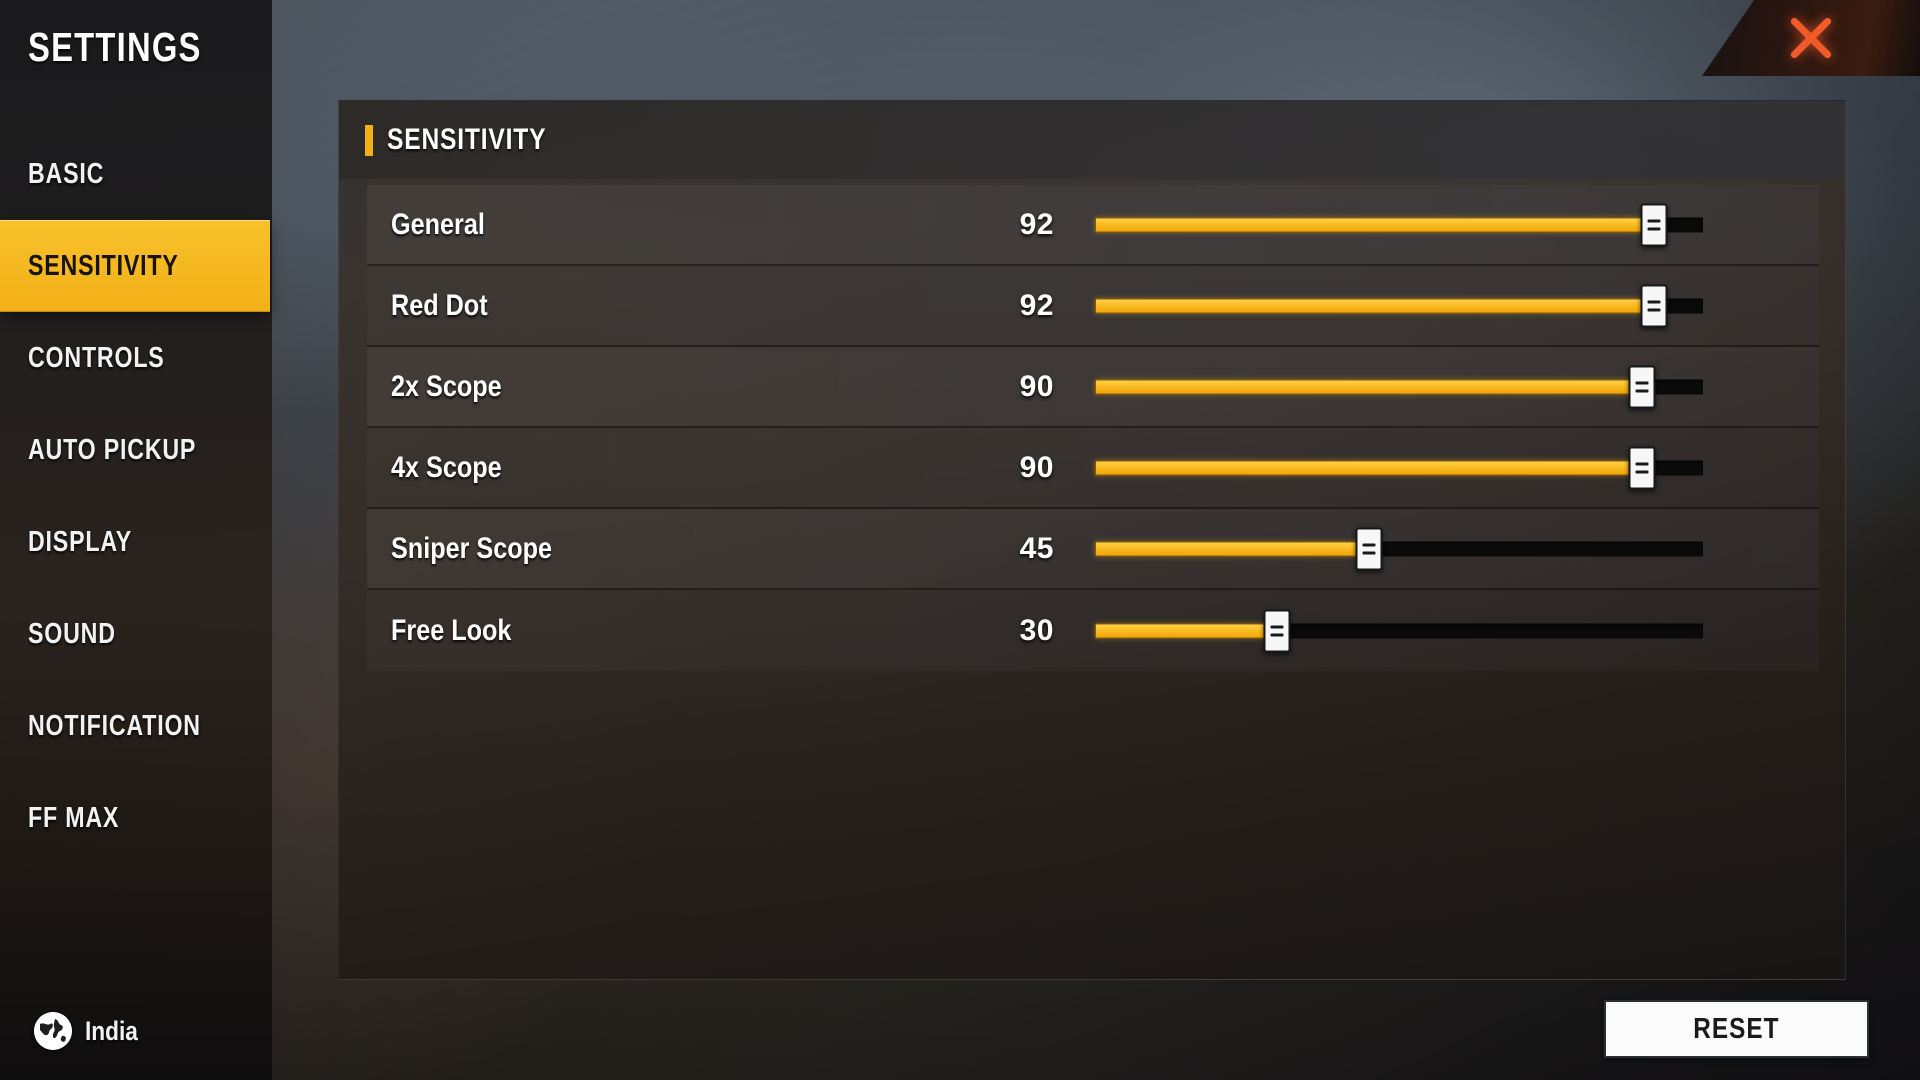 The width and height of the screenshot is (1920, 1080). I want to click on sensitivity-row-value: 30, so click(1036, 630).